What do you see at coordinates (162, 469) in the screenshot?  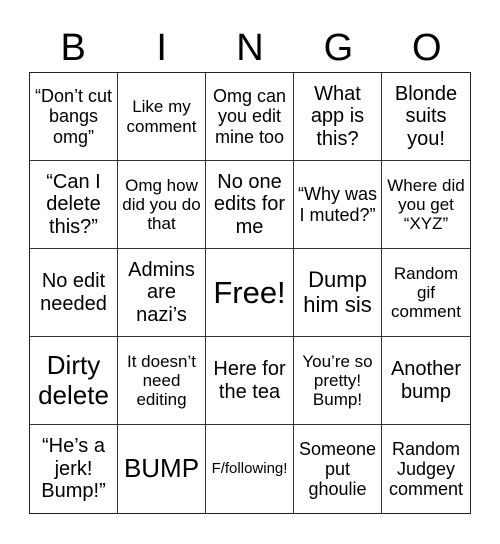 I see `bingo-cell: BUMP` at bounding box center [162, 469].